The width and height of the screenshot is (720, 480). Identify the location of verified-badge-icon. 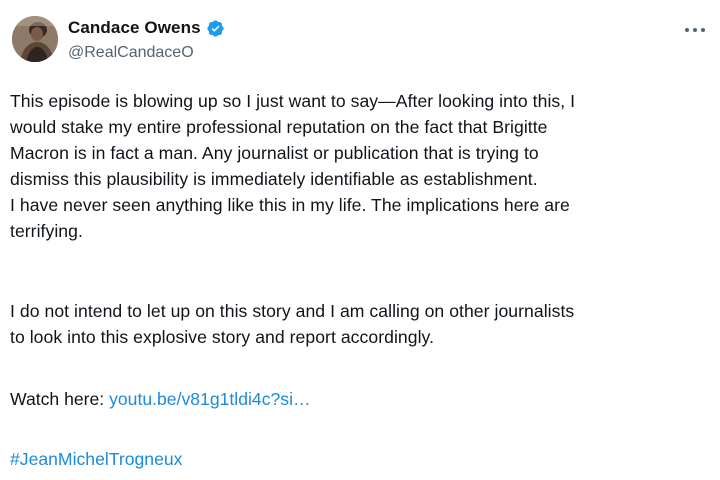
(215, 28).